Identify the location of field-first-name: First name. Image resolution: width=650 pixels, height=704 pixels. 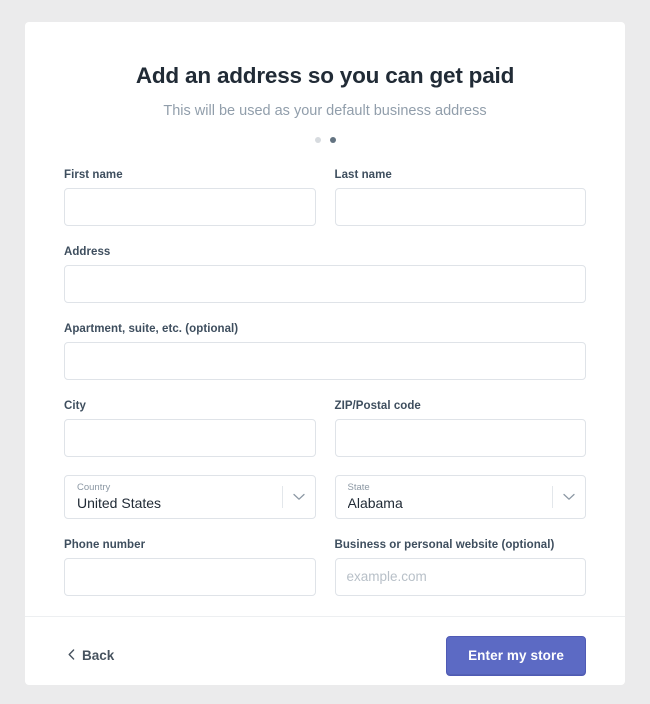
(190, 197).